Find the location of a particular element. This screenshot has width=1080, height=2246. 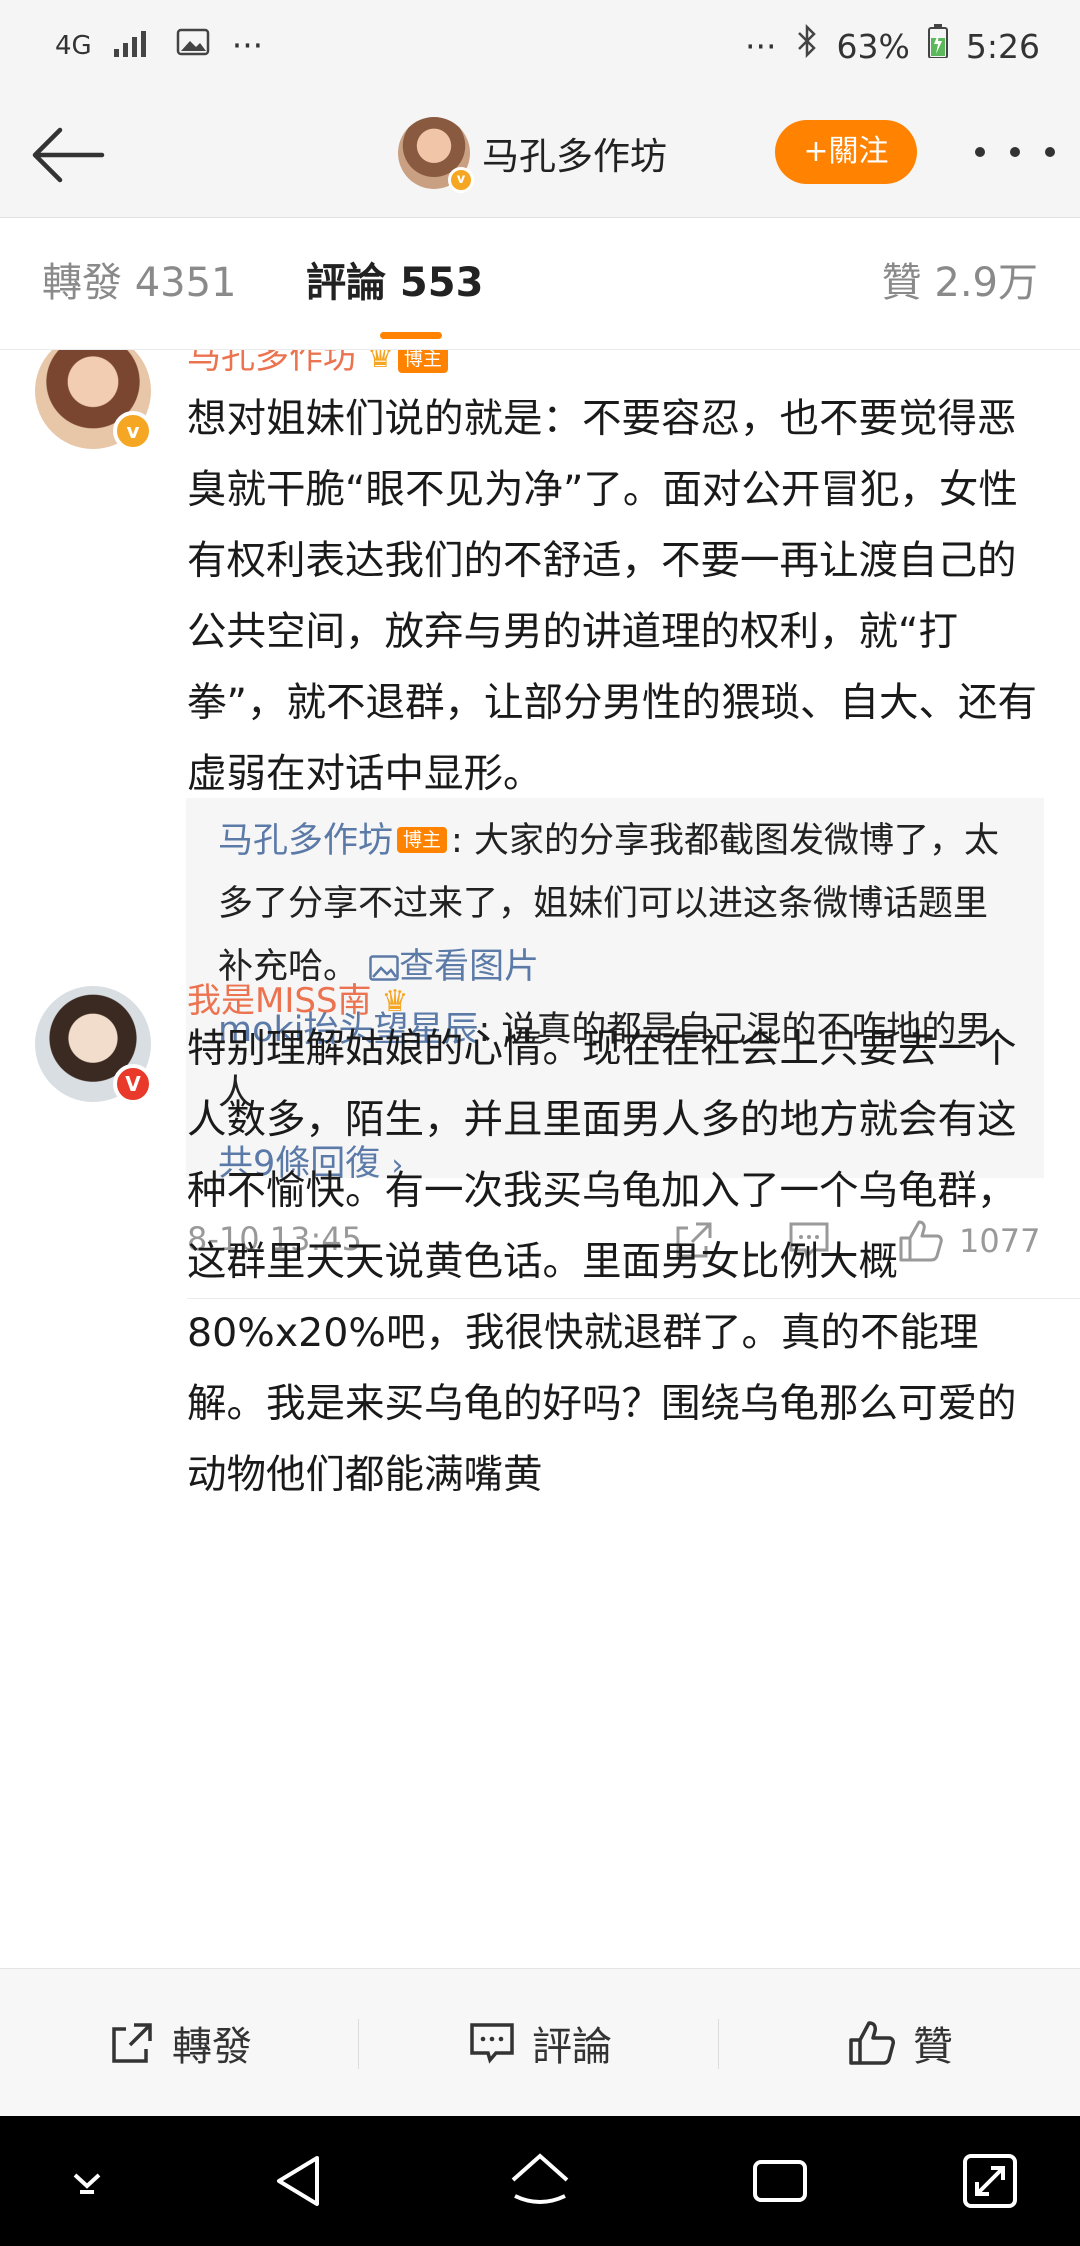

back-arrow-icon is located at coordinates (68, 155).